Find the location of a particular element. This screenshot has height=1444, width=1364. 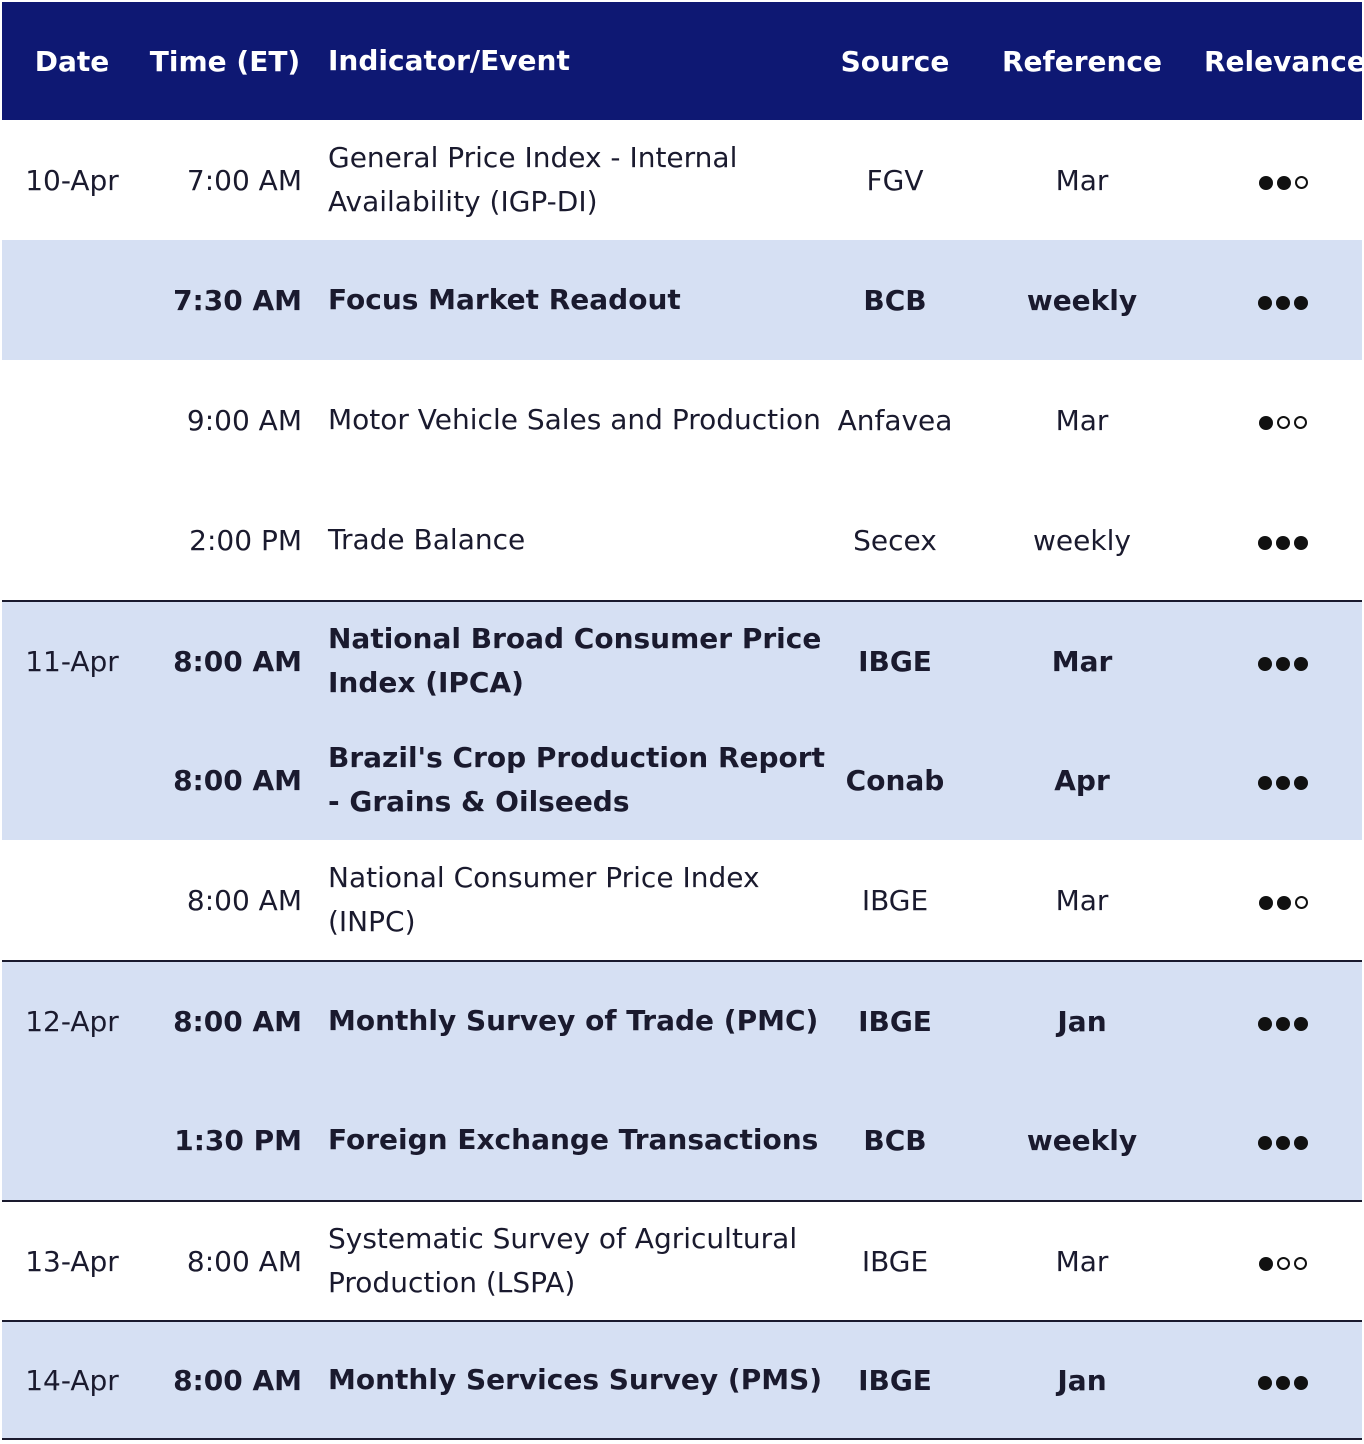

row-time: 7:30 AM is located at coordinates (237, 300).